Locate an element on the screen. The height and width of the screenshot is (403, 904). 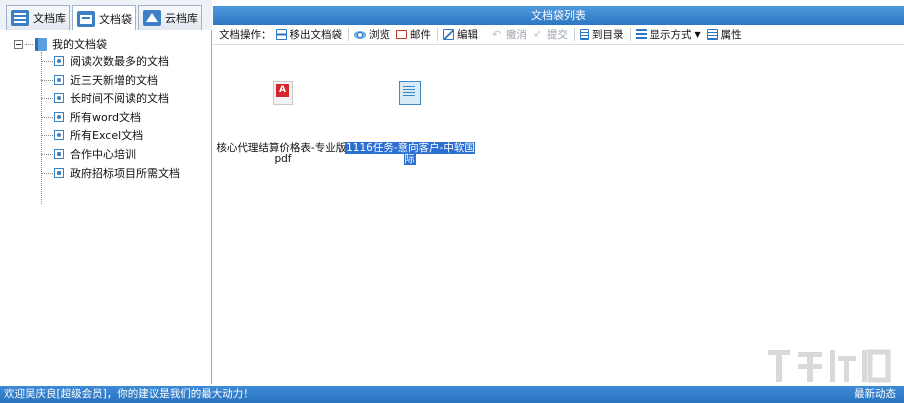
browse-label: 浏览 is located at coordinates (379, 35).